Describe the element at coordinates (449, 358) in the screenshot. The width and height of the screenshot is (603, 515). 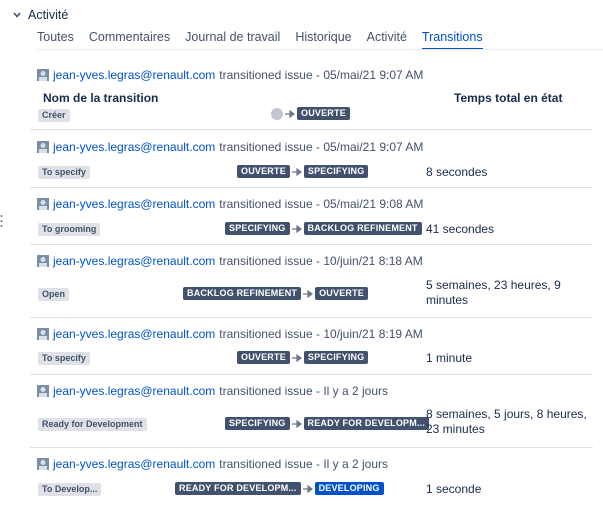
I see `time-in-status: 1 minute` at that location.